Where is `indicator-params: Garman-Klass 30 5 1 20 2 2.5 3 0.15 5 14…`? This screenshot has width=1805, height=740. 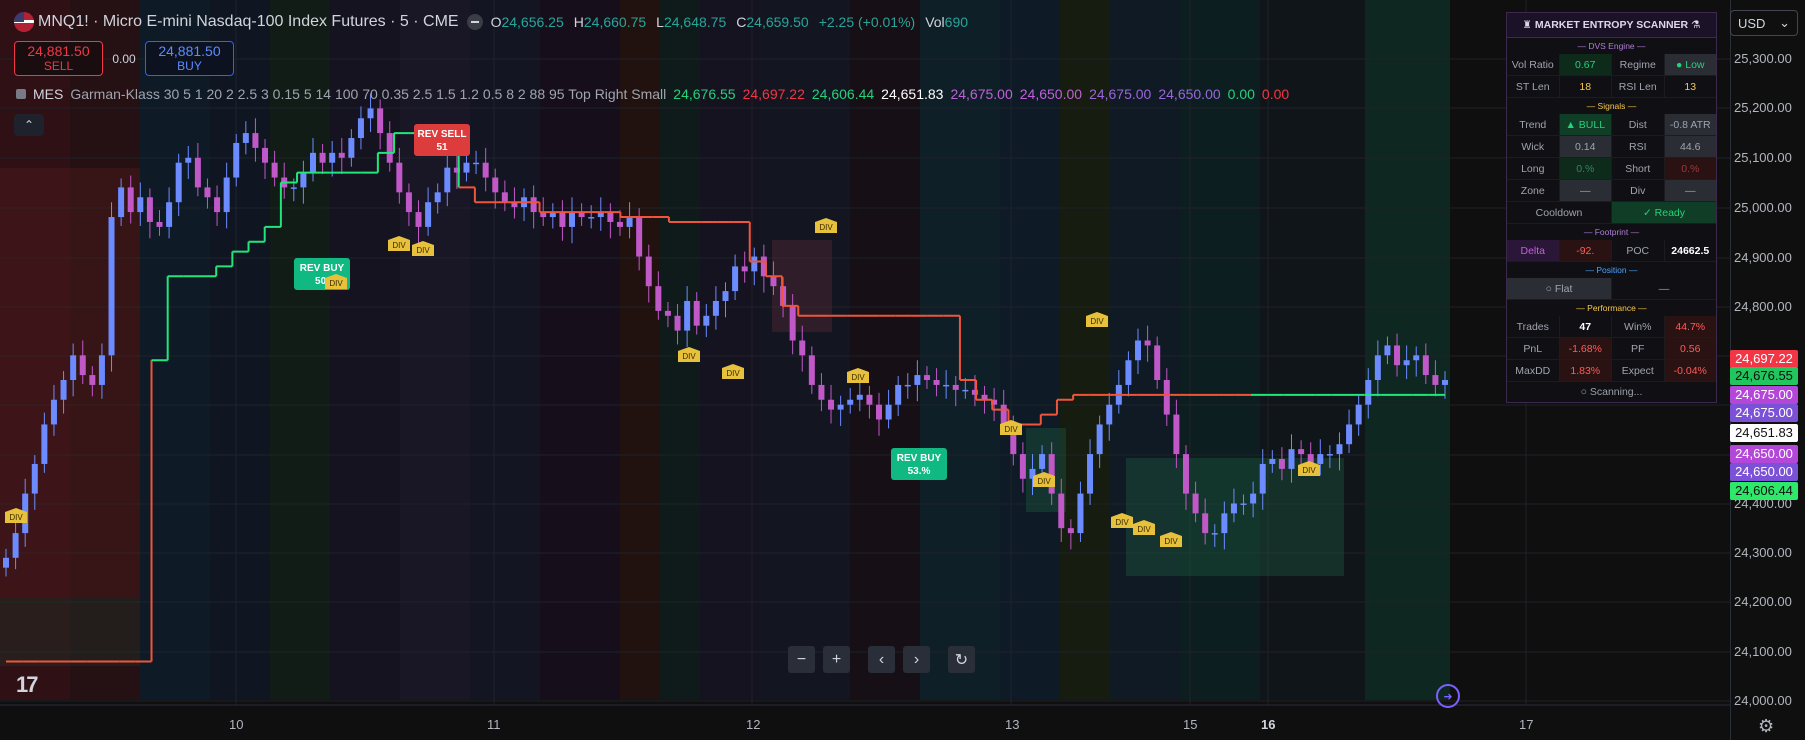 indicator-params: Garman-Klass 30 5 1 20 2 2.5 3 0.15 5 14… is located at coordinates (368, 94).